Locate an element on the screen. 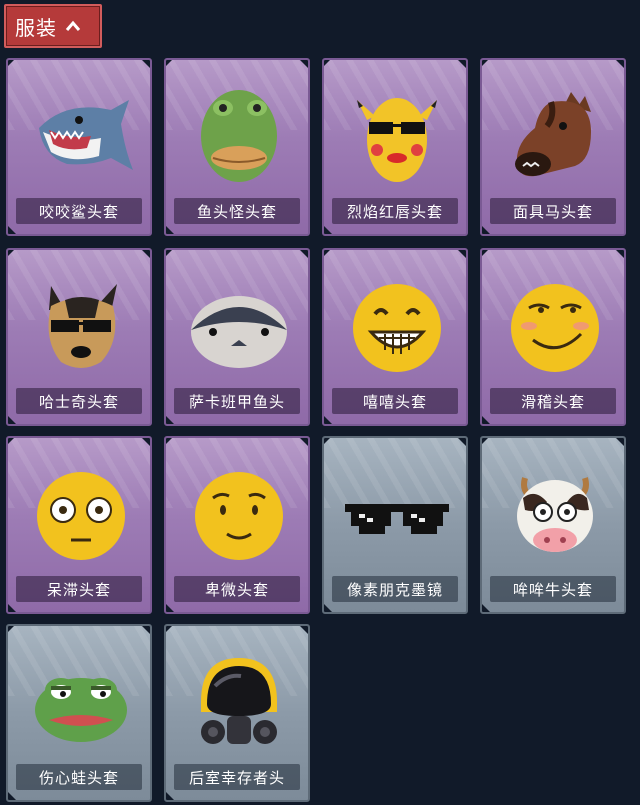 Image resolution: width=640 pixels, height=805 pixels. item-name-plate: 嘻嘻头套 is located at coordinates (395, 401).